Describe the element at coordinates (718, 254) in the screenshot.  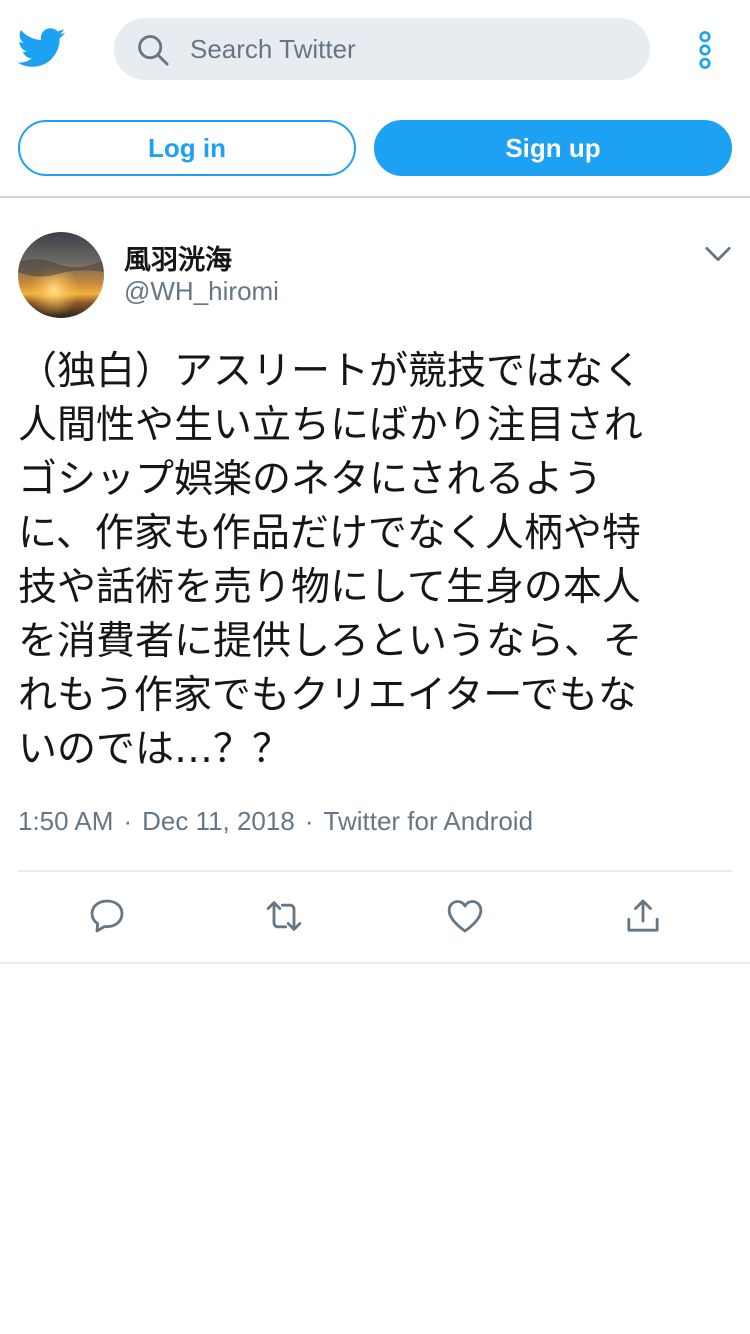
I see `chevron-down-icon` at that location.